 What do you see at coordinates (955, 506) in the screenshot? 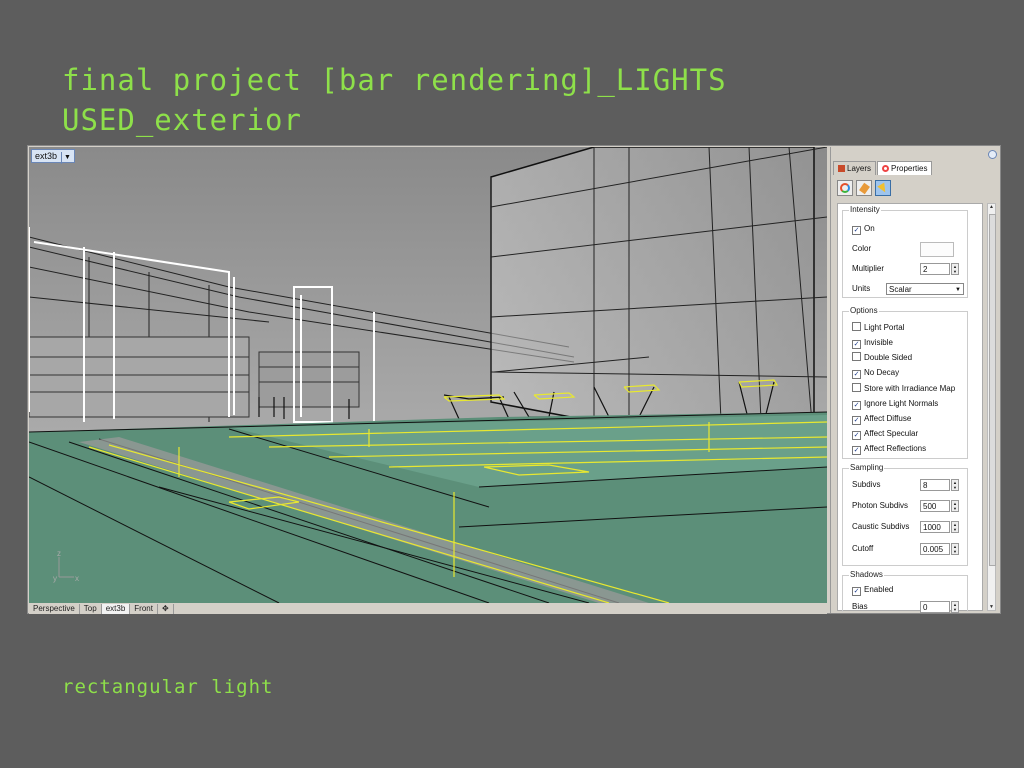
I see `photon-spinner: ▲ ▼` at bounding box center [955, 506].